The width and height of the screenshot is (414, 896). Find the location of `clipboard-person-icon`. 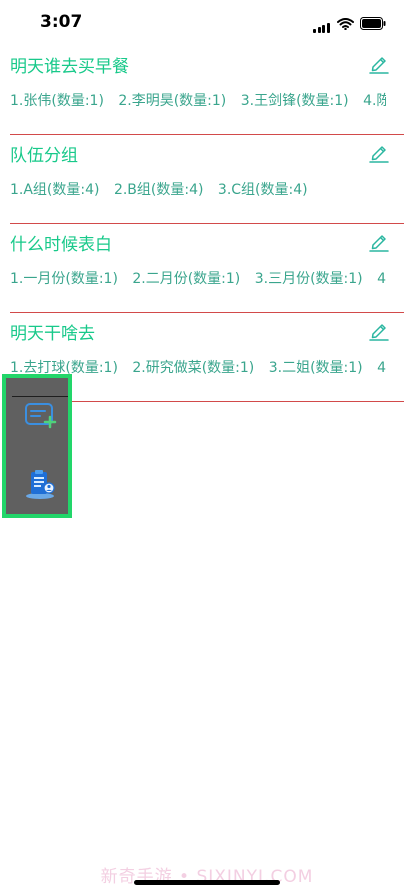

clipboard-person-icon is located at coordinates (40, 484).